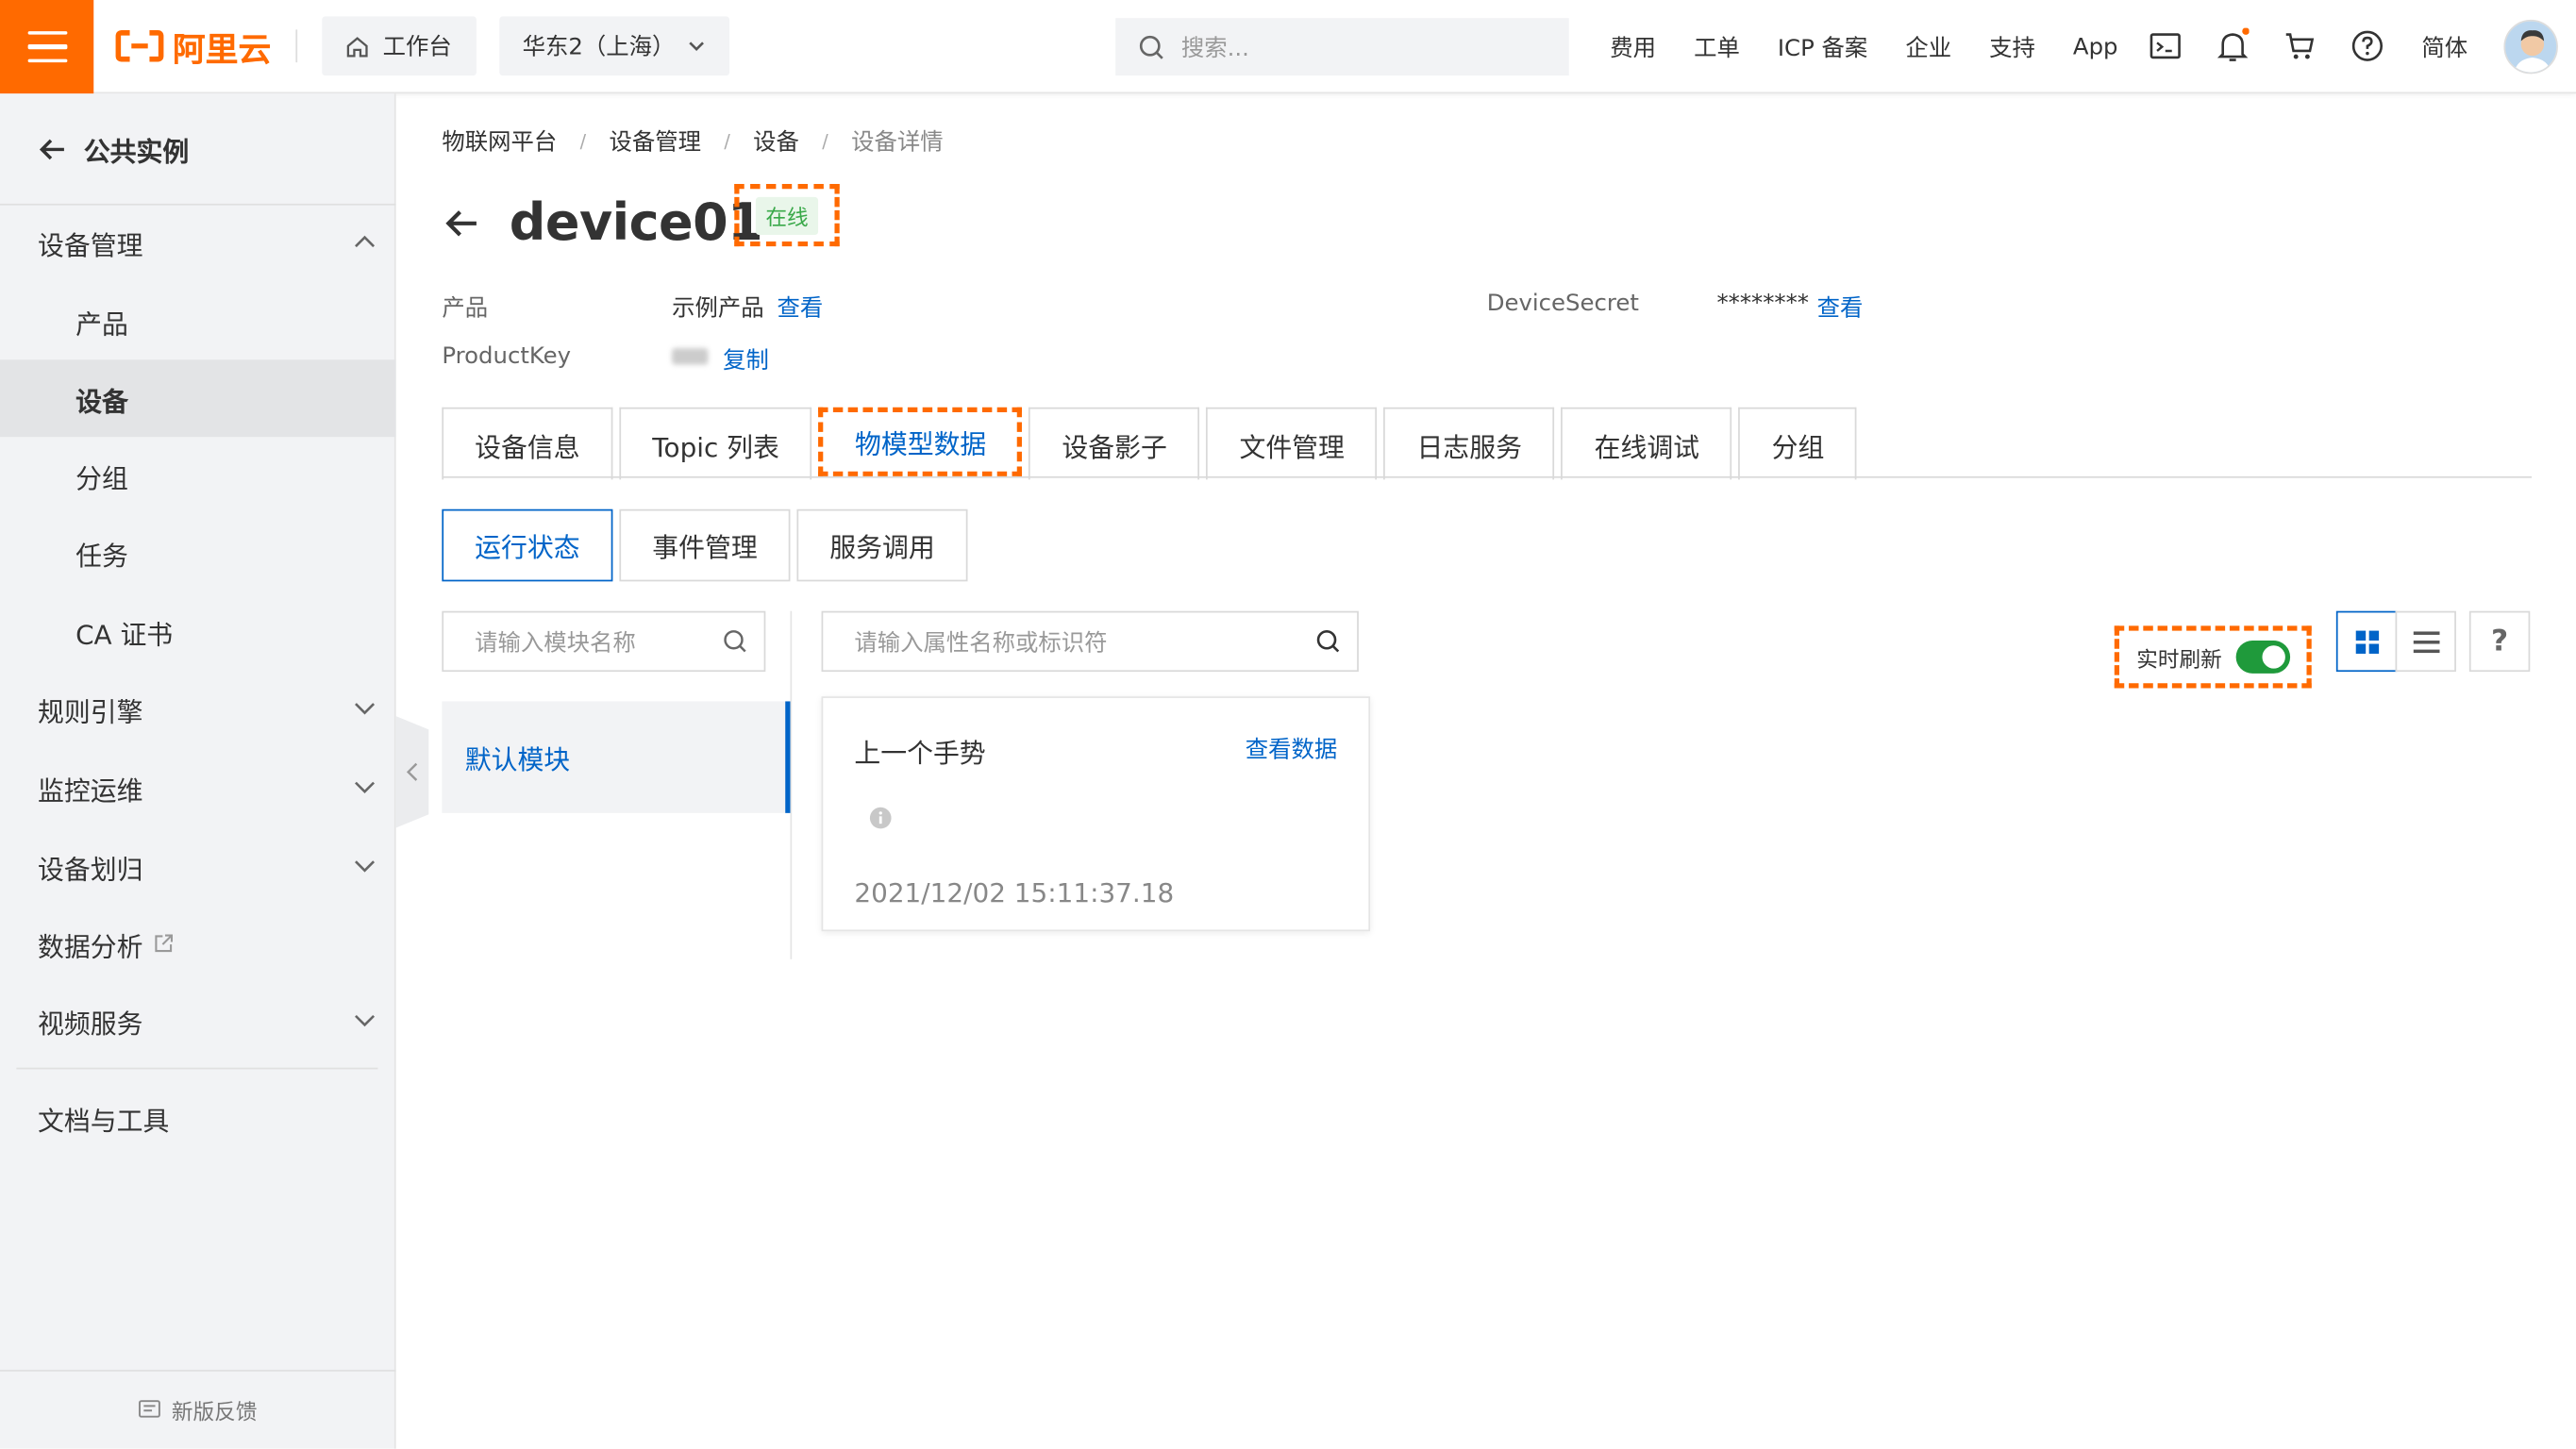 This screenshot has height=1449, width=2576. I want to click on help-circle-icon, so click(2367, 46).